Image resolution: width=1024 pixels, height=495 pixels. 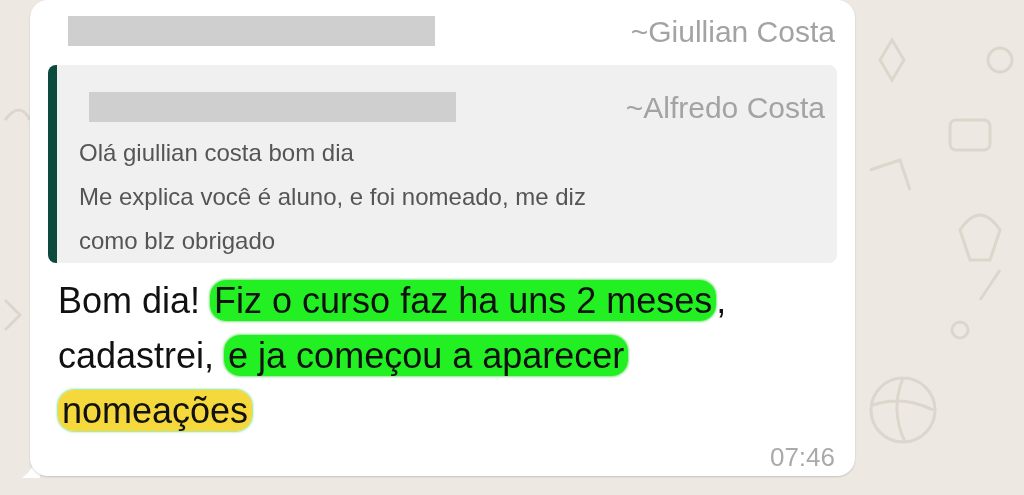 I want to click on quoted-text-line: como blz obrigado, so click(x=178, y=241).